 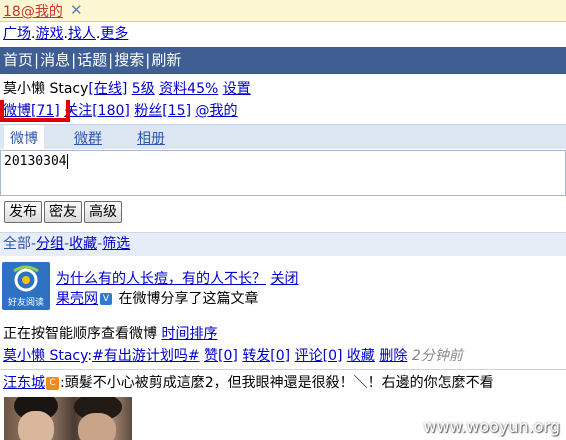 What do you see at coordinates (283, 111) in the screenshot?
I see `user-stats-line: 微博[71] 关注[180] 粉丝[15] @我的` at bounding box center [283, 111].